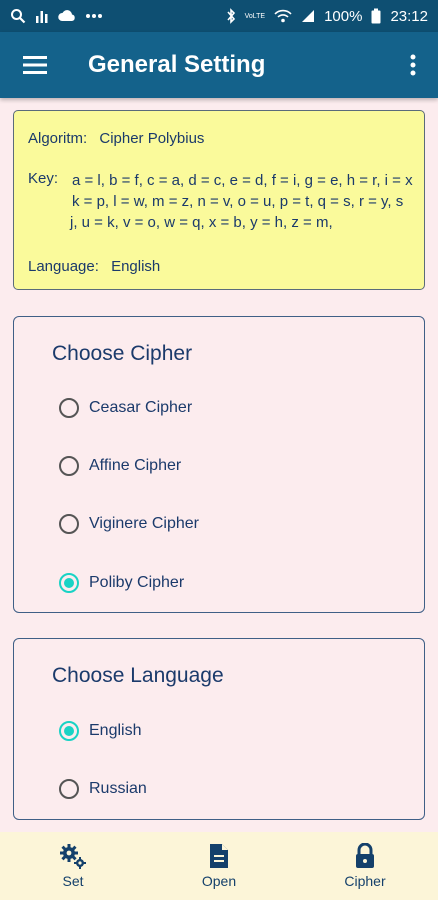 The image size is (438, 900). I want to click on language-option-label: English, so click(115, 730).